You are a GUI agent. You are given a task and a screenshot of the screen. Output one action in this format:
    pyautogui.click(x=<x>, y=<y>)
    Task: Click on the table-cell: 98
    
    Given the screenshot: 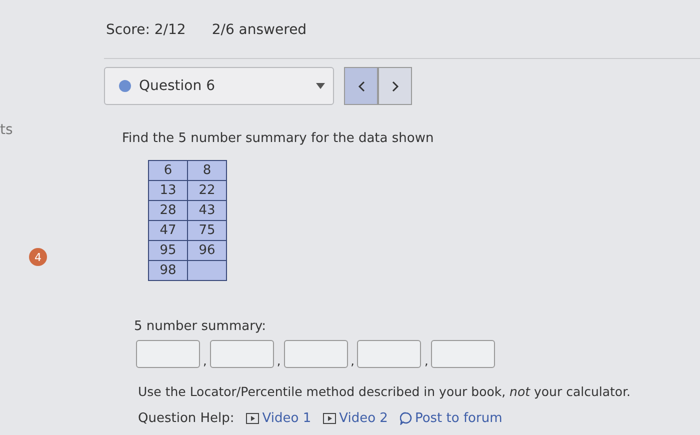 What is the action you would take?
    pyautogui.click(x=168, y=270)
    